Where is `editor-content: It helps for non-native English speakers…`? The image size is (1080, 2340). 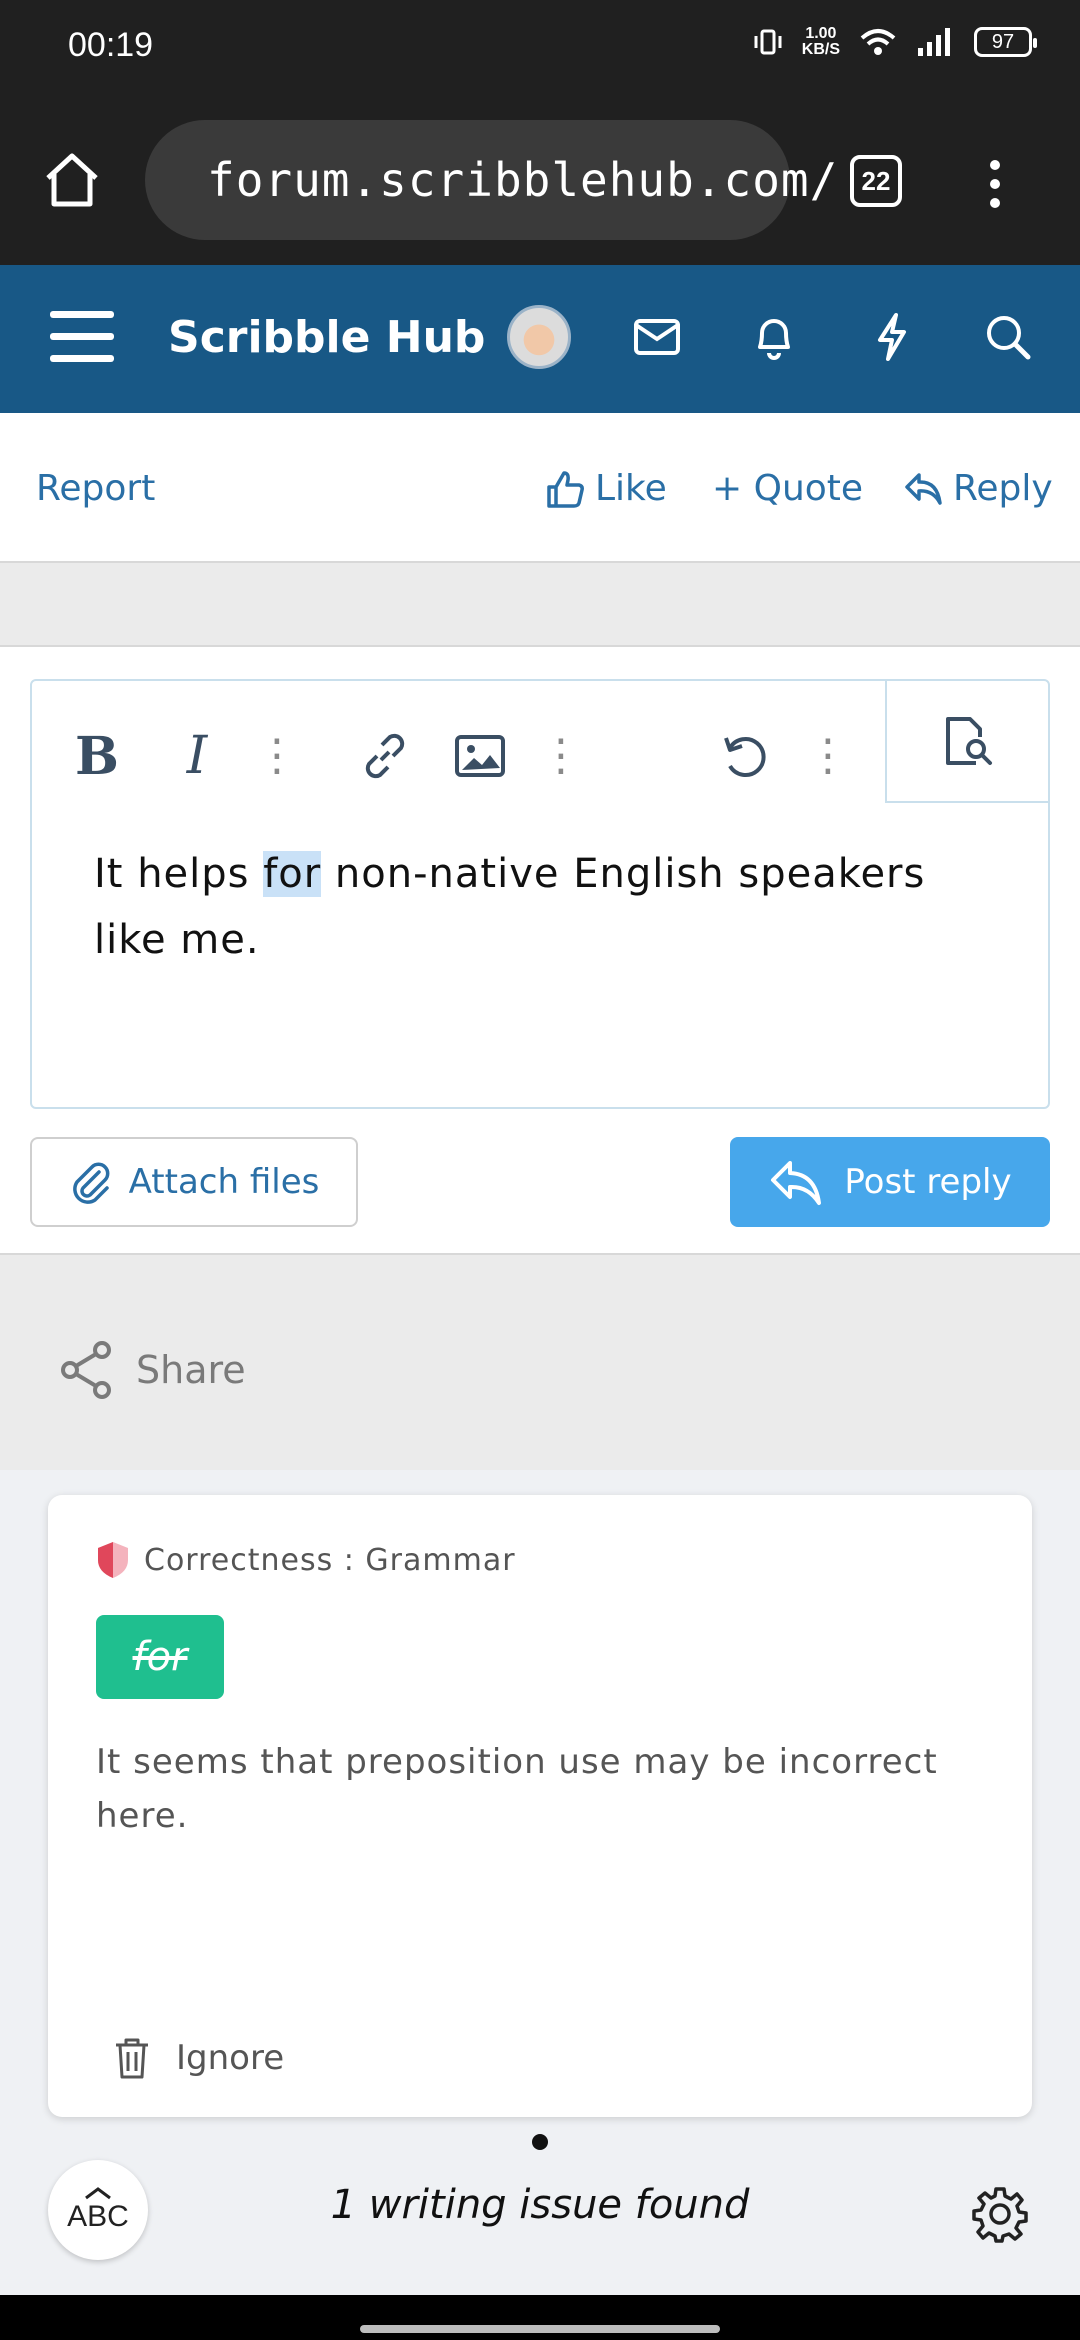
editor-content: It helps for non-native English speakers… is located at coordinates (544, 907).